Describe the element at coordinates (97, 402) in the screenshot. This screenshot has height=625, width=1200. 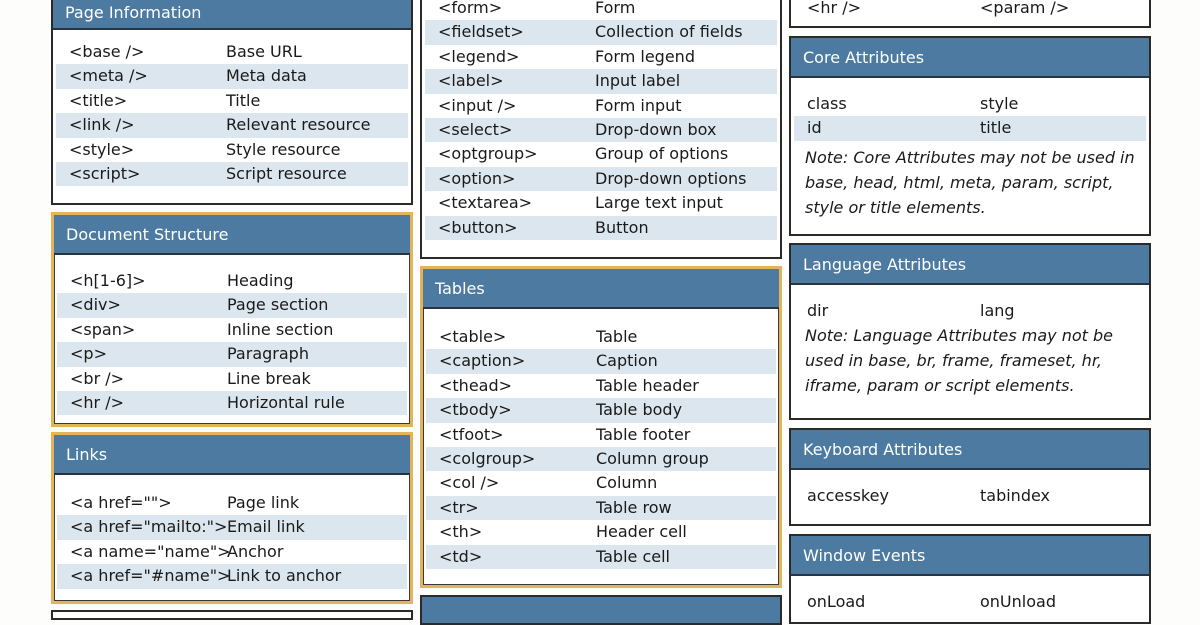
I see `row-tag: <hr />` at that location.